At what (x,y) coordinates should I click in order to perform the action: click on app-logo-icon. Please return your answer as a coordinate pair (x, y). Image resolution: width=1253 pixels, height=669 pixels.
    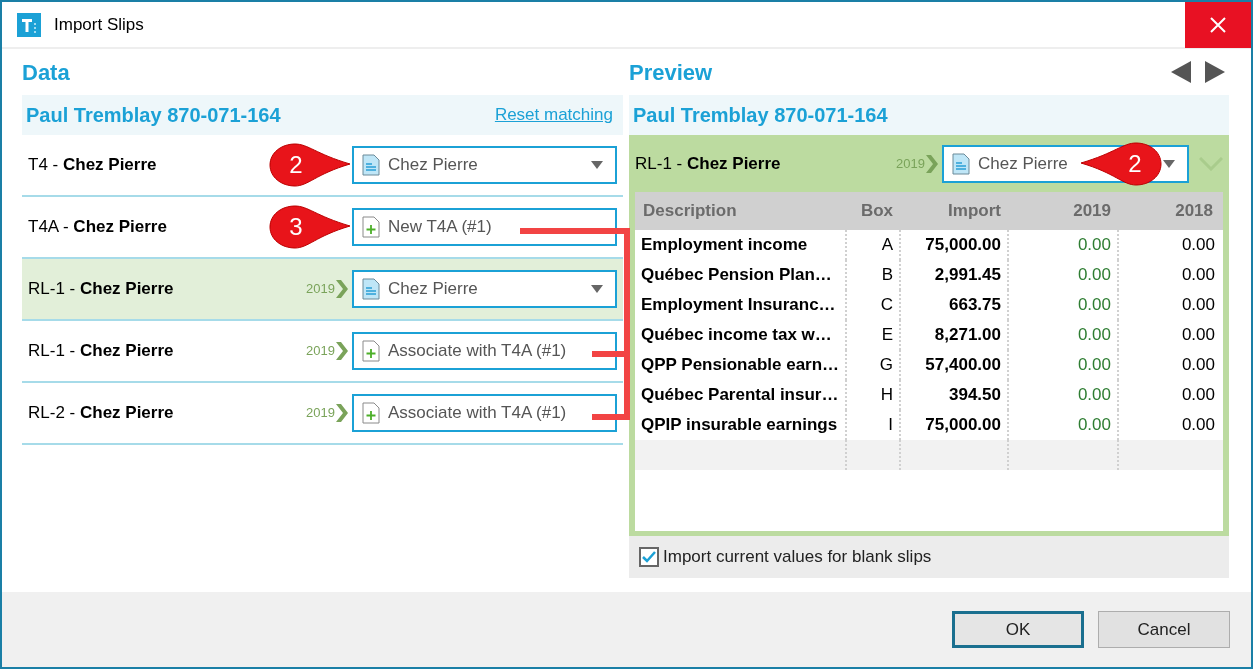
    Looking at the image, I should click on (29, 24).